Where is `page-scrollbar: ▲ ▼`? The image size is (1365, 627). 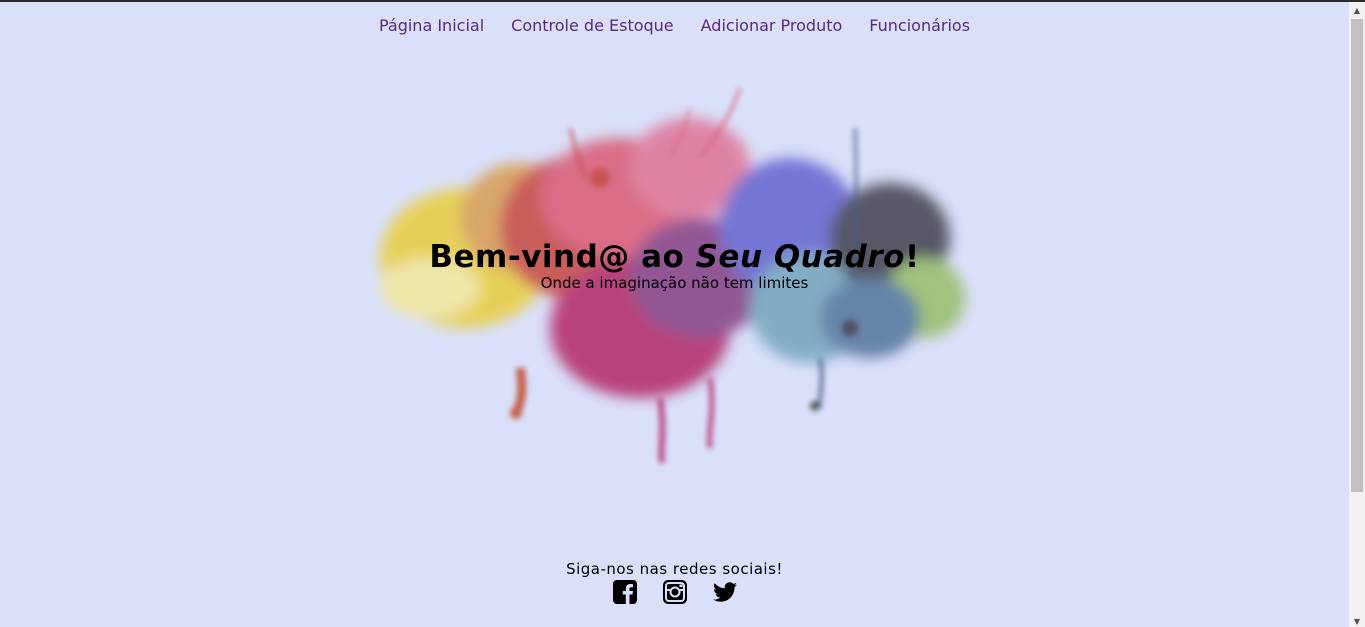 page-scrollbar: ▲ ▼ is located at coordinates (1357, 314).